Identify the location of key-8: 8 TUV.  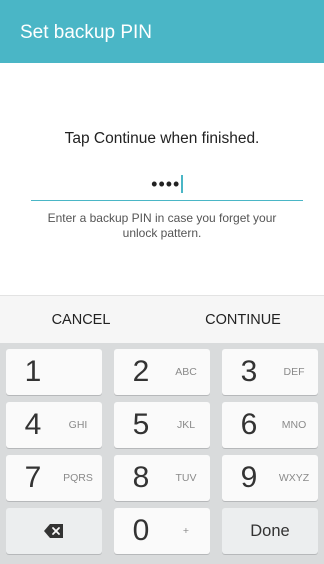
(162, 478).